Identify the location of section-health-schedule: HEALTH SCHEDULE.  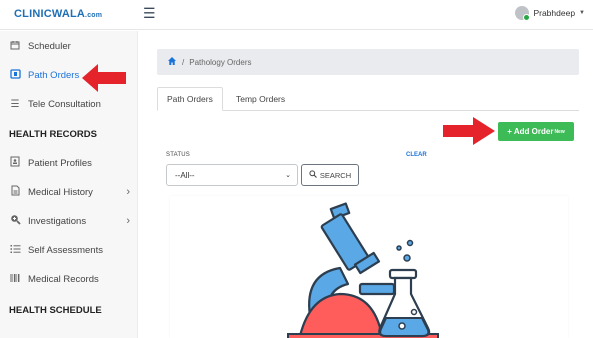
(55, 310).